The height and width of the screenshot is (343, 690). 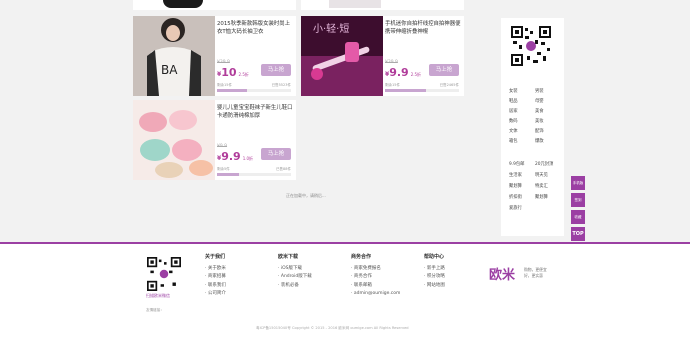 I want to click on footer-qr-code, so click(x=164, y=274).